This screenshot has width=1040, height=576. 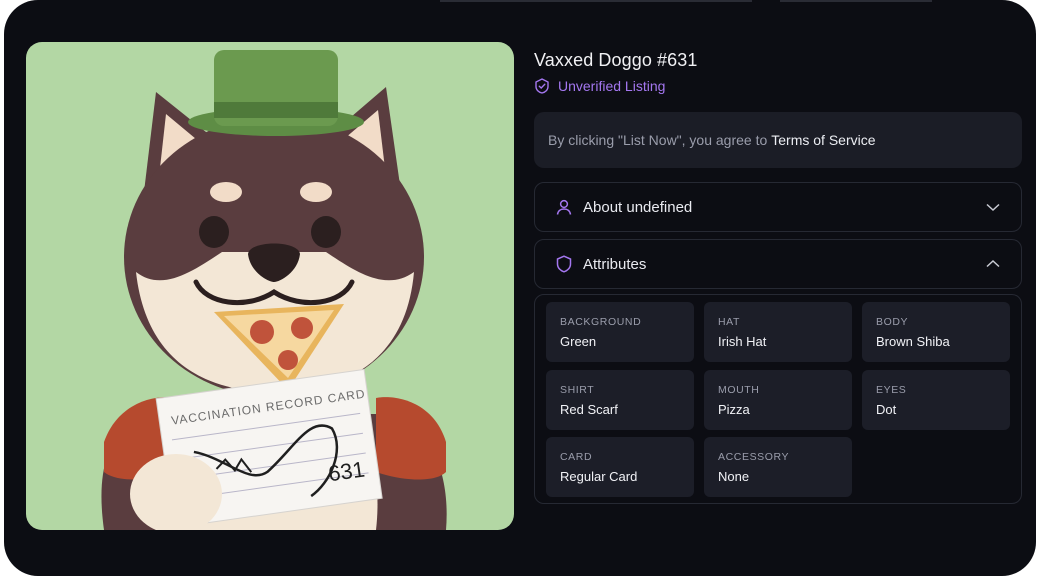 What do you see at coordinates (754, 457) in the screenshot?
I see `attribute-key: ACCESSORY` at bounding box center [754, 457].